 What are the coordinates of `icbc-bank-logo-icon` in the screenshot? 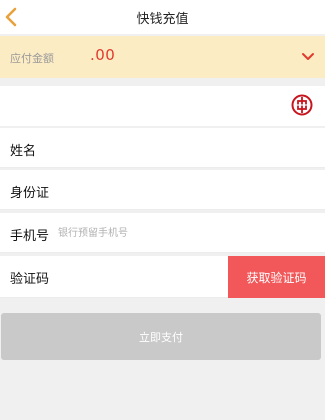 It's located at (302, 105).